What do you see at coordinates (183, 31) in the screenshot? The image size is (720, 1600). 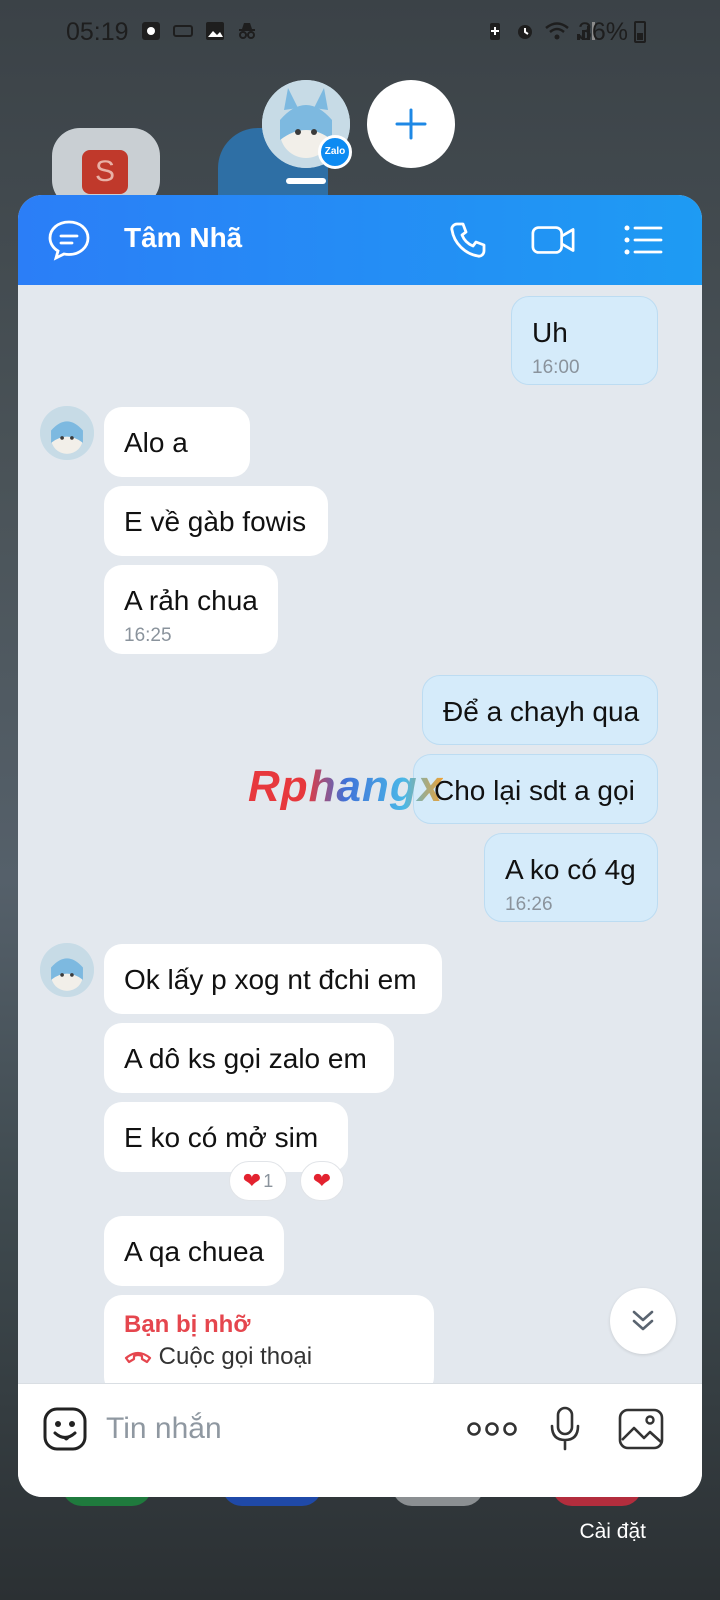 I see `app-notification-icon` at bounding box center [183, 31].